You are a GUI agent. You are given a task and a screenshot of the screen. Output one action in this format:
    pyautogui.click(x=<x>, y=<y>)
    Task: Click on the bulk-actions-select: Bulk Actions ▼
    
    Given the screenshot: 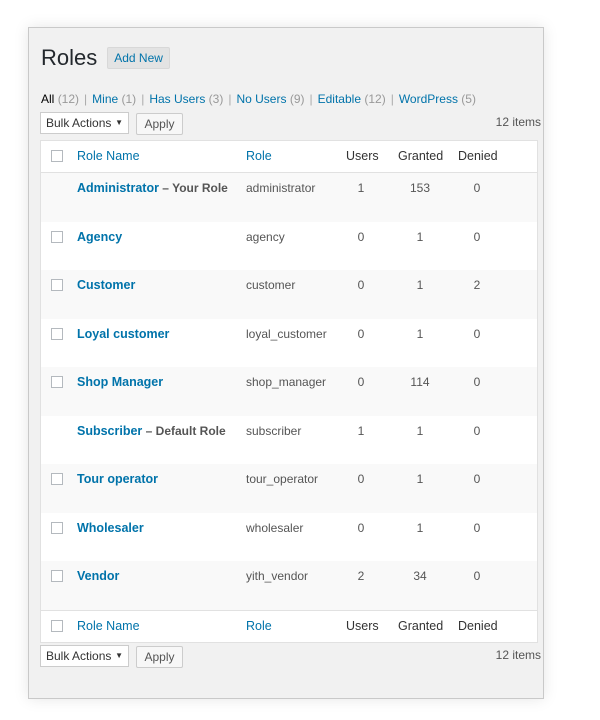 What is the action you would take?
    pyautogui.click(x=84, y=123)
    